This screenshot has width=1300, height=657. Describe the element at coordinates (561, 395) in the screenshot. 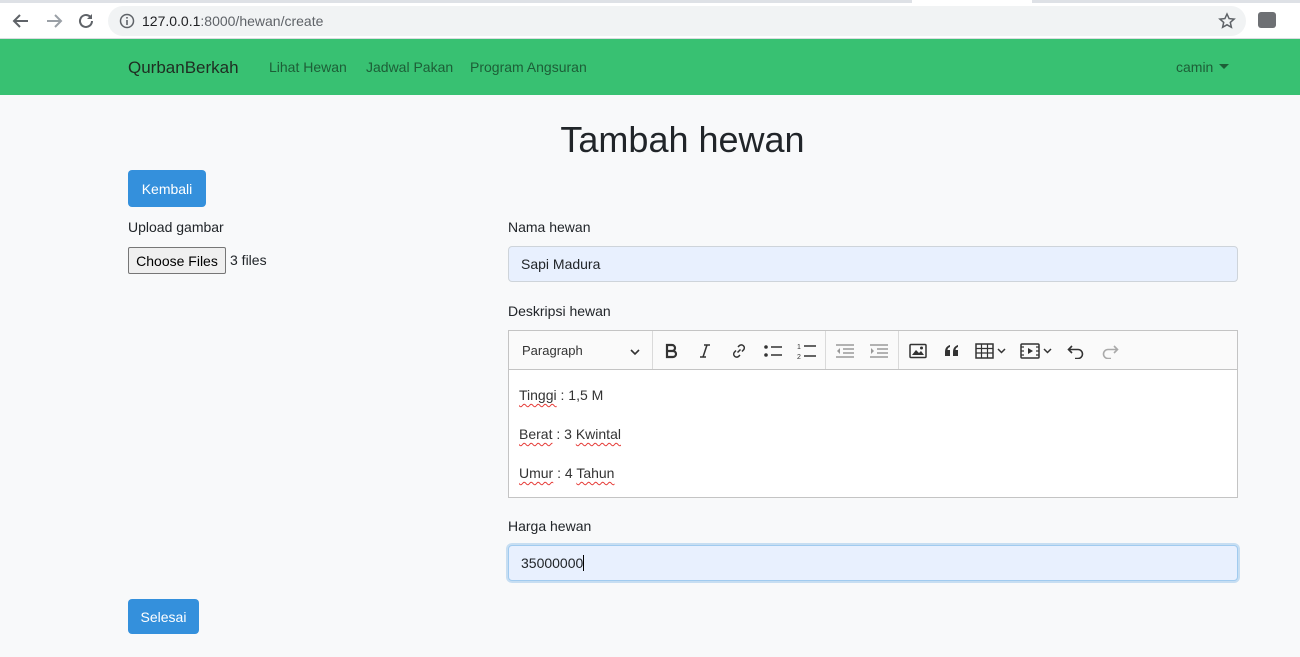

I see `description-line: Tinggi : 1,5 M` at that location.